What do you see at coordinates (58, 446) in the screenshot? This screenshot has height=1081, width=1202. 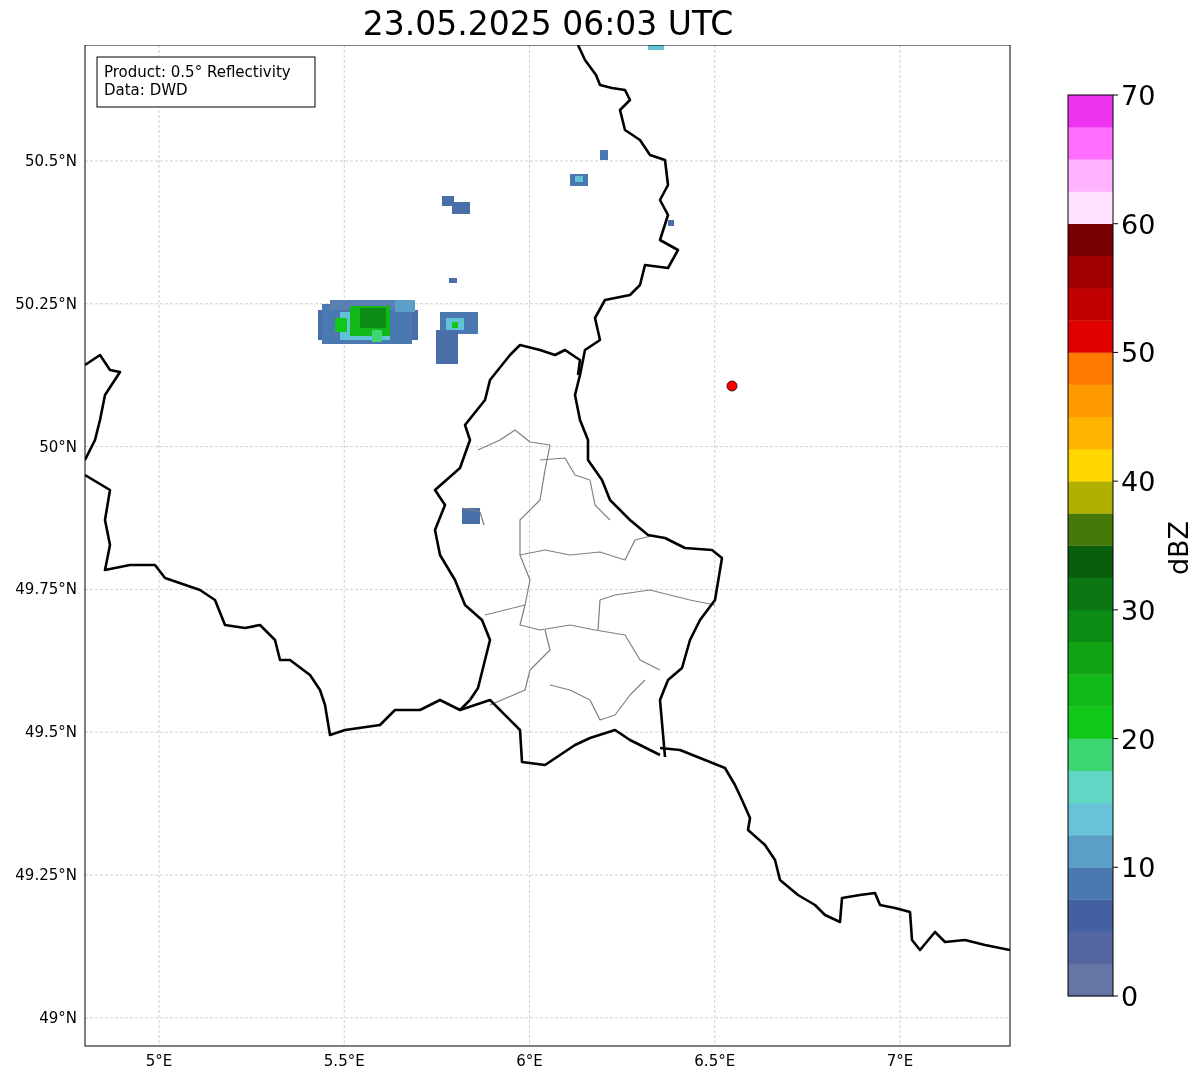 I see `latitude-label: 50°N` at bounding box center [58, 446].